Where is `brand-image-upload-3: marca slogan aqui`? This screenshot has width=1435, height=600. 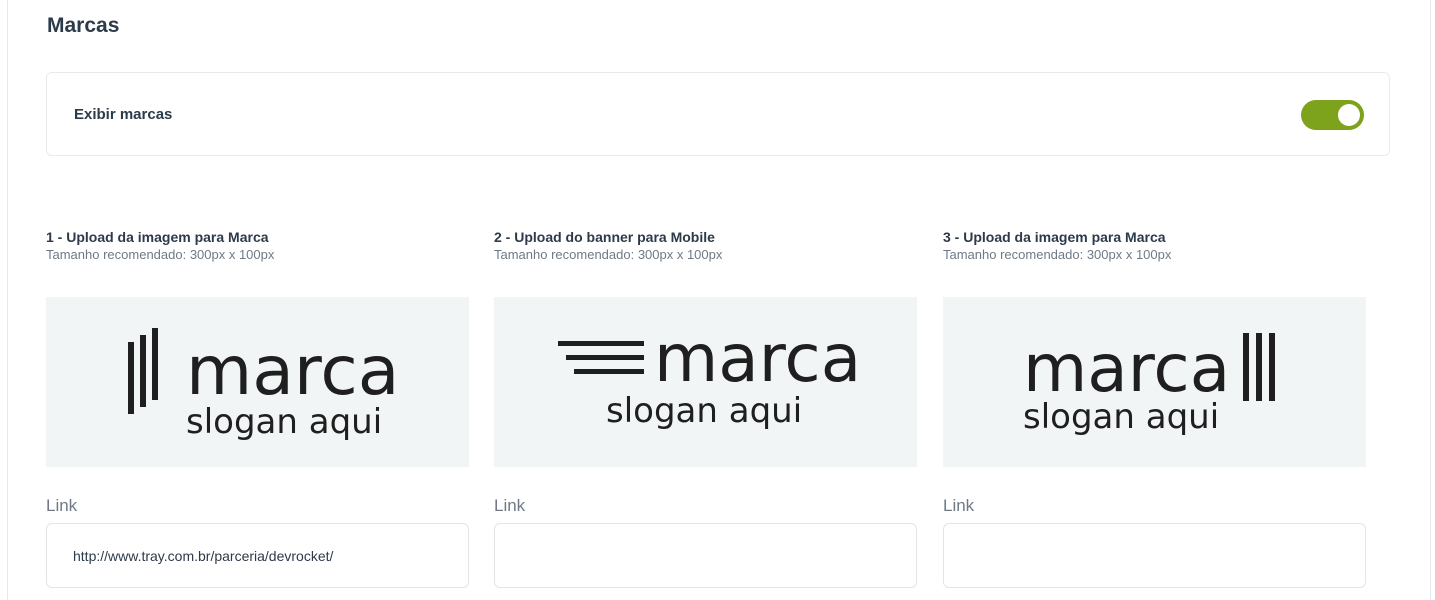
brand-image-upload-3: marca slogan aqui is located at coordinates (1154, 382).